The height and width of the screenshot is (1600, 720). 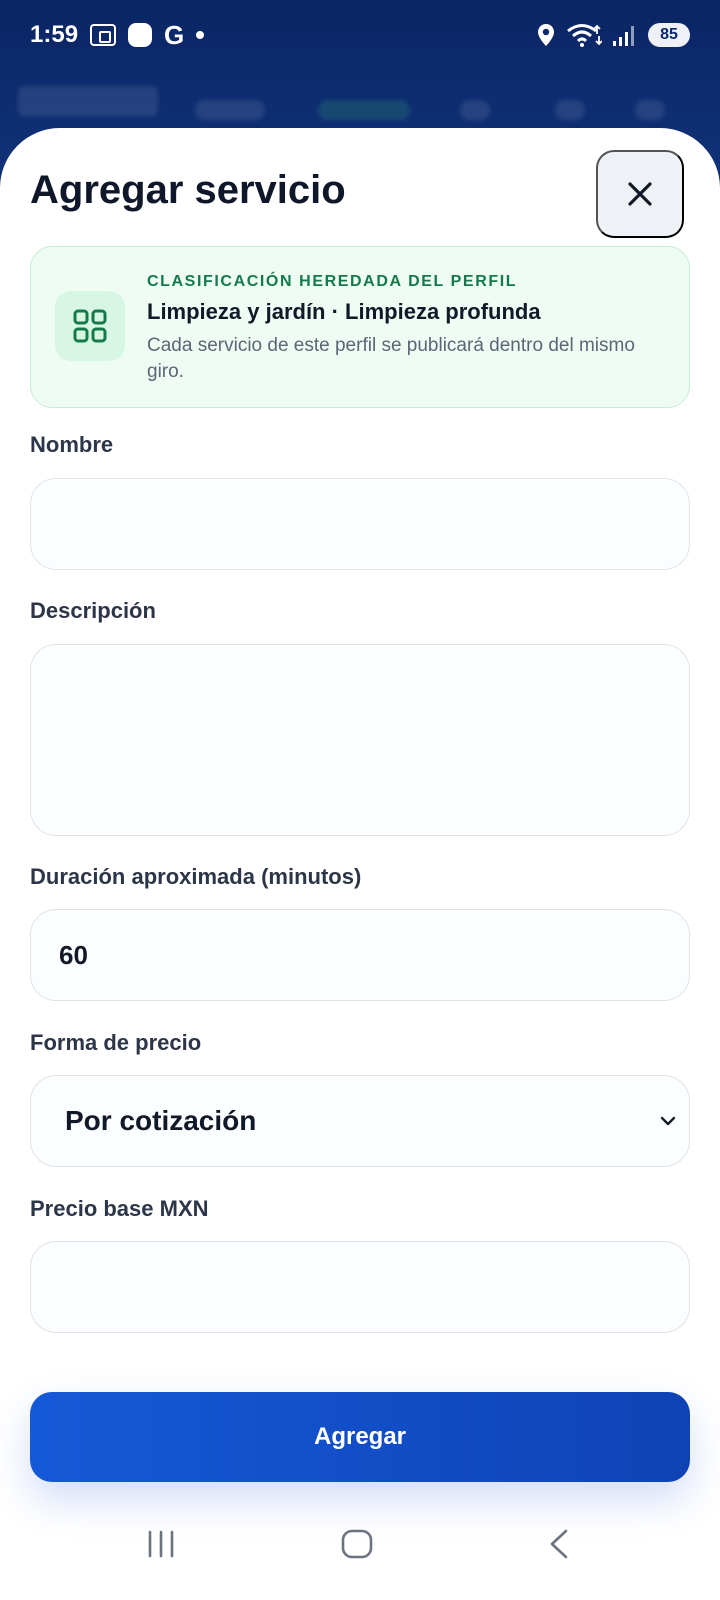 What do you see at coordinates (357, 1544) in the screenshot?
I see `home-icon` at bounding box center [357, 1544].